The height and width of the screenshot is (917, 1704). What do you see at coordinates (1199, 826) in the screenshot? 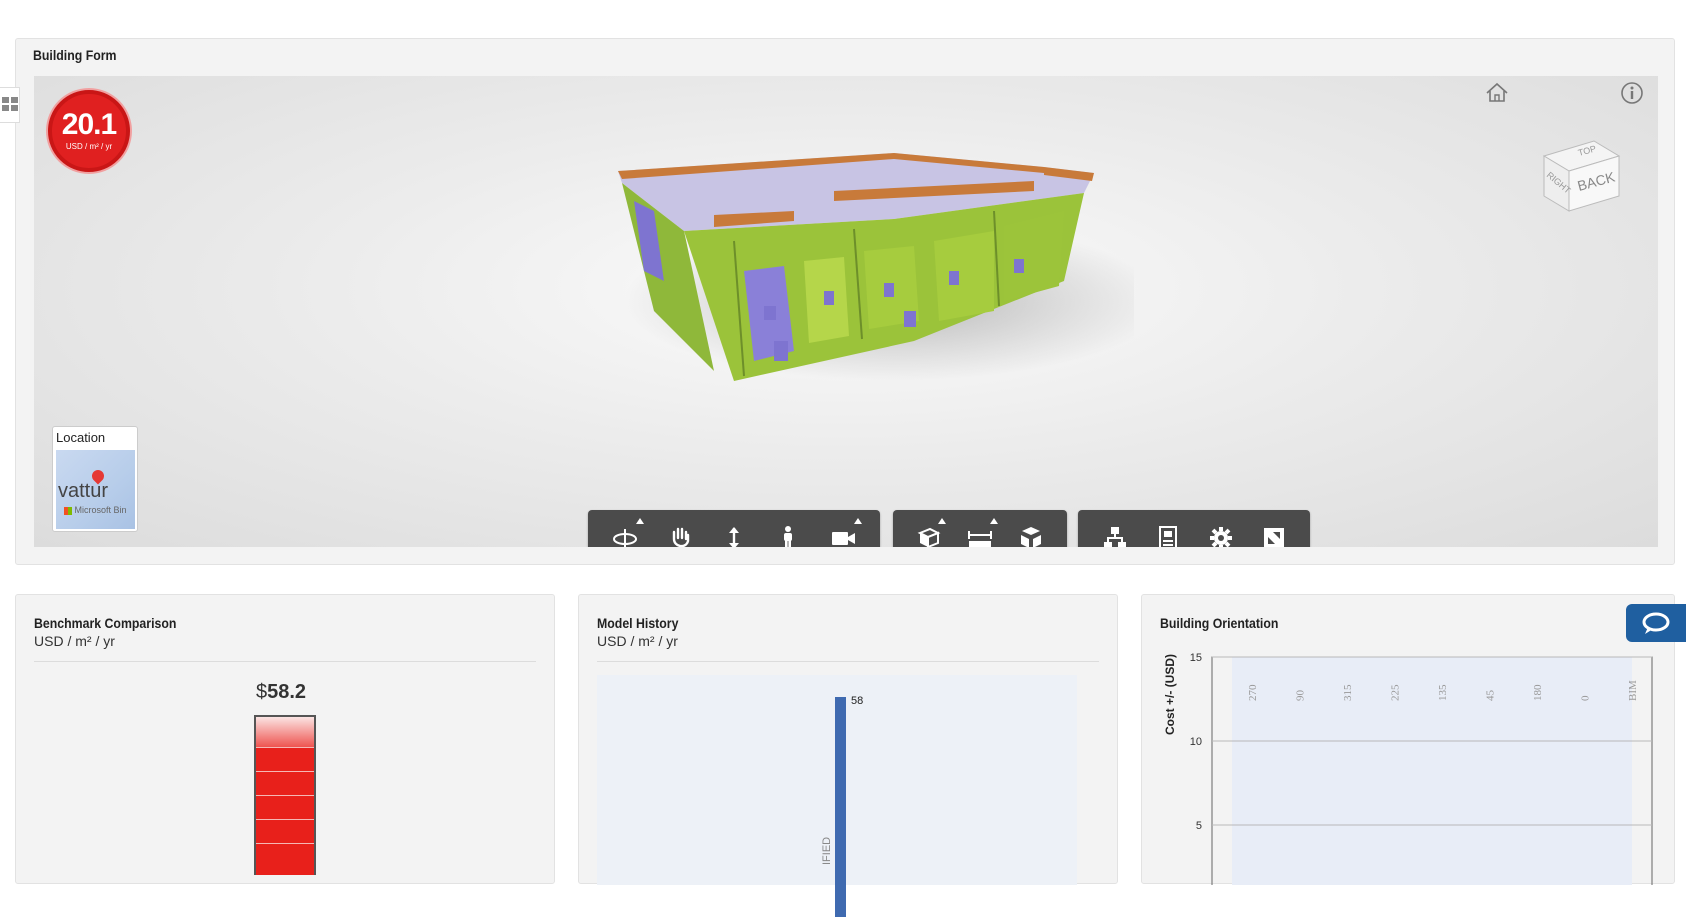
I see `orientation-ytick-label: 5` at bounding box center [1199, 826].